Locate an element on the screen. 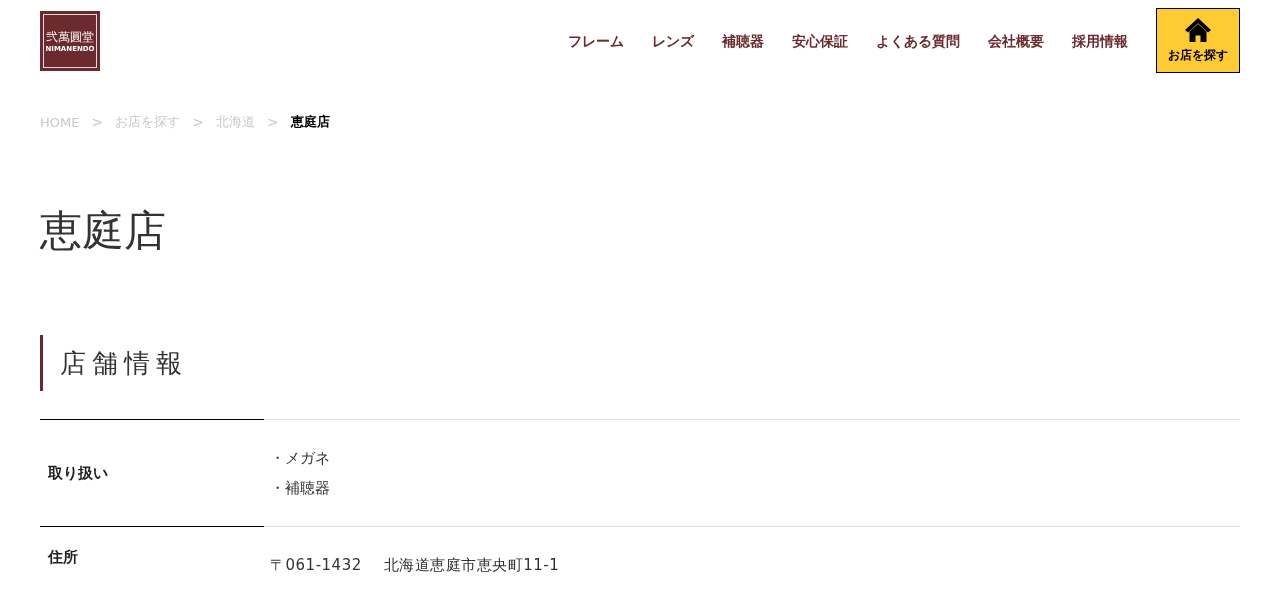 This screenshot has height=600, width=1280. nav-link: 補聴器 is located at coordinates (743, 42).